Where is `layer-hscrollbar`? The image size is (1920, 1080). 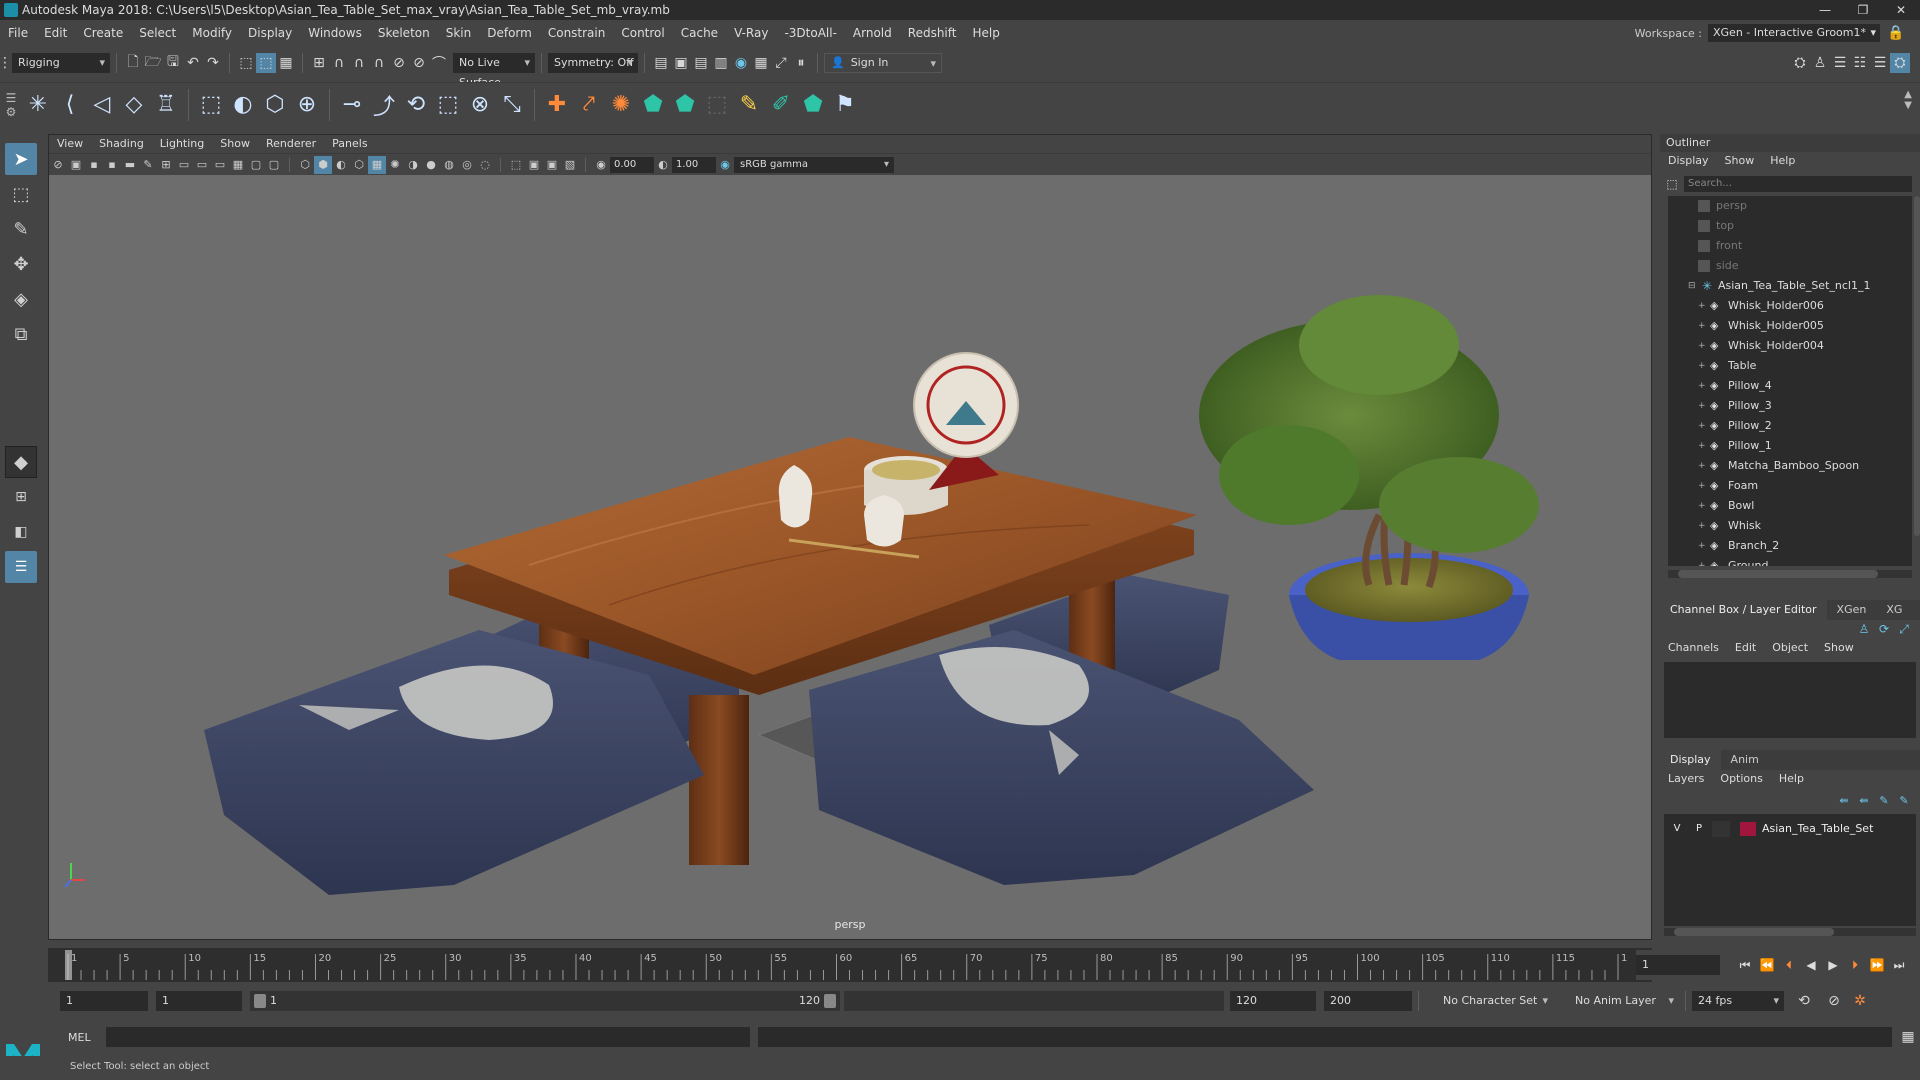 layer-hscrollbar is located at coordinates (1790, 932).